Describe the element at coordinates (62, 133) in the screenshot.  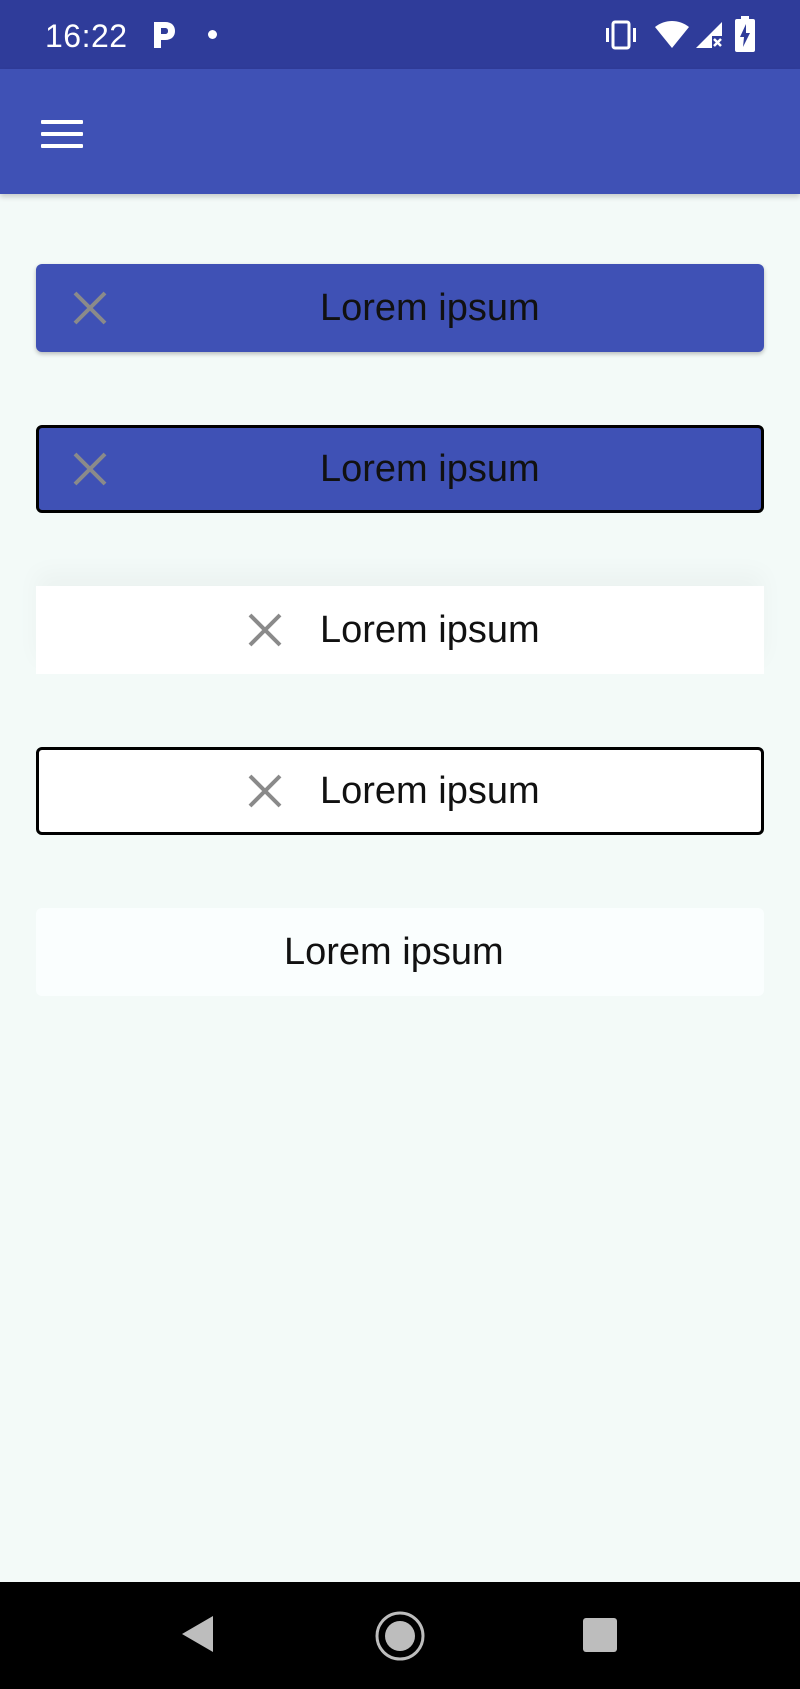
I see `hamburger-menu-icon` at that location.